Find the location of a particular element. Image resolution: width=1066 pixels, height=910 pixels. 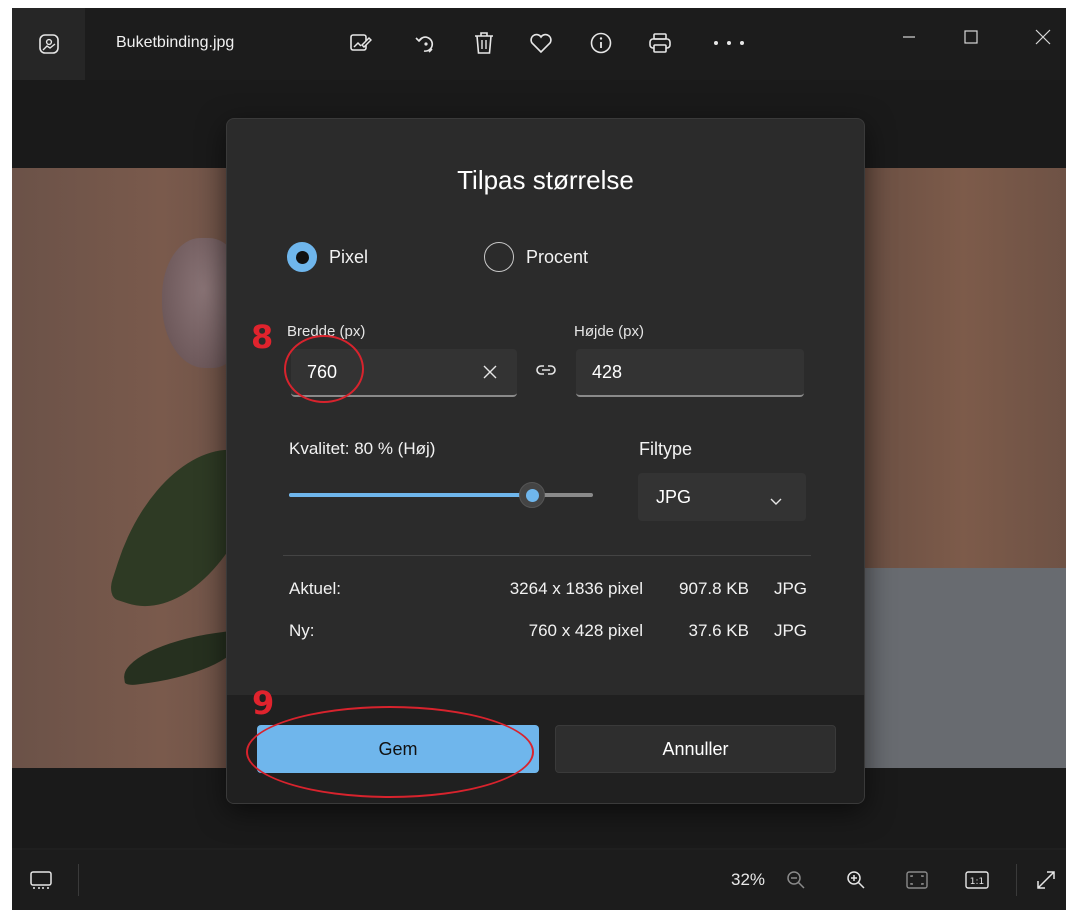

zoom-in-icon is located at coordinates (856, 880).